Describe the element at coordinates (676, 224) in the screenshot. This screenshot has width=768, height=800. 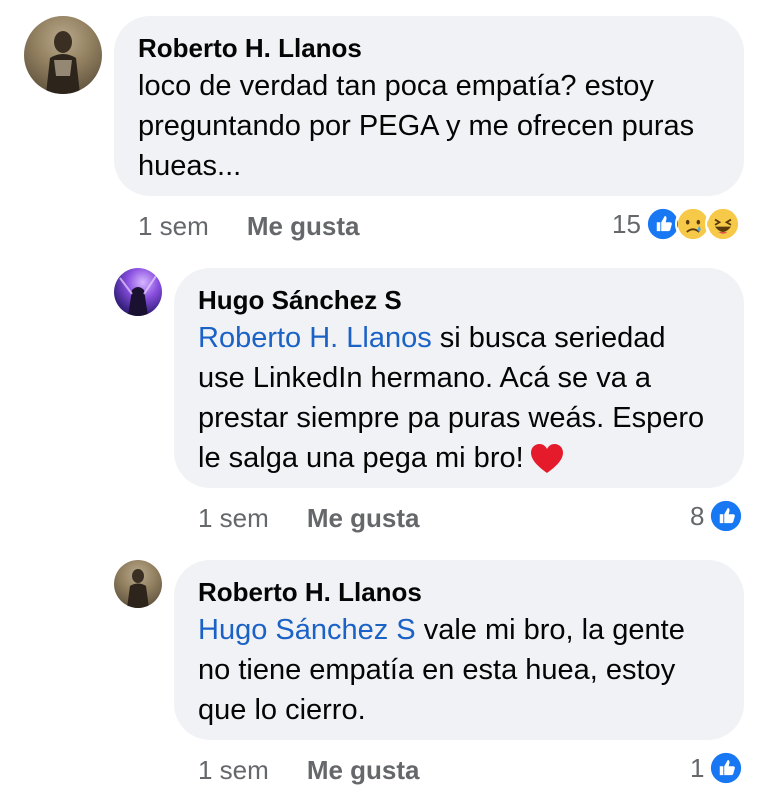
I see `reaction-summary: 15` at that location.